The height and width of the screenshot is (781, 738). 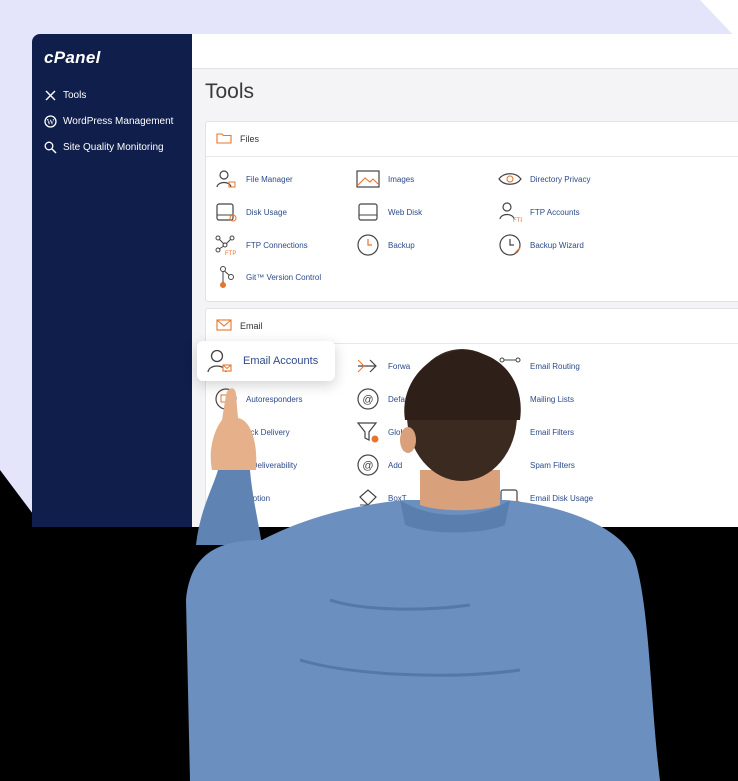 What do you see at coordinates (368, 498) in the screenshot?
I see `boxtrapper-icon` at bounding box center [368, 498].